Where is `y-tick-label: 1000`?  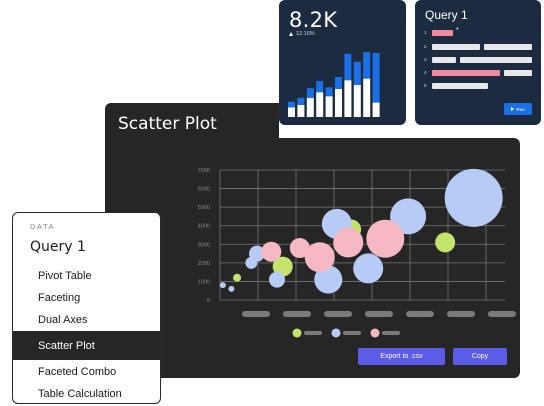 y-tick-label: 1000 is located at coordinates (204, 282).